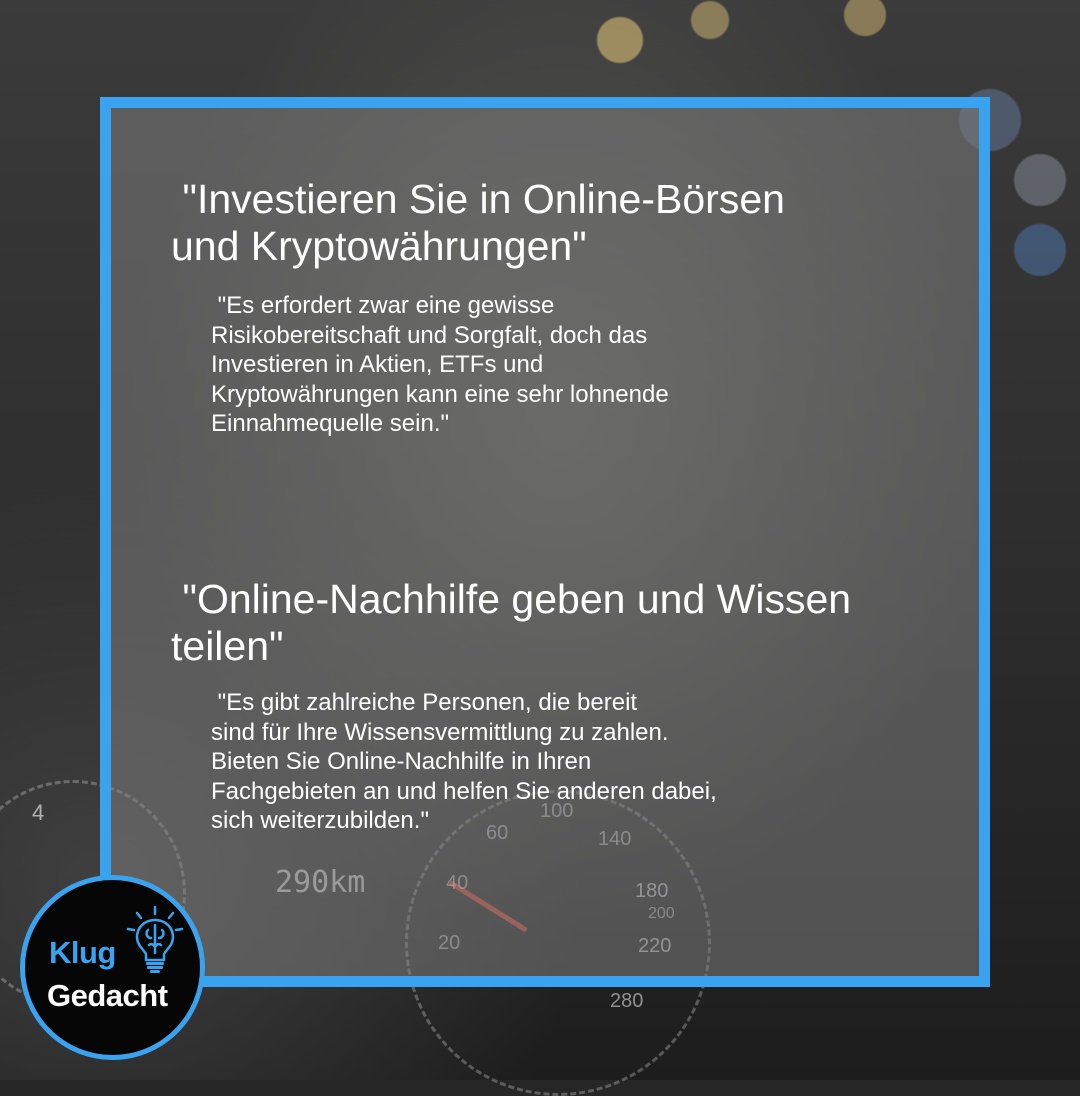  Describe the element at coordinates (155, 939) in the screenshot. I see `lightbulb-brain-icon` at that location.